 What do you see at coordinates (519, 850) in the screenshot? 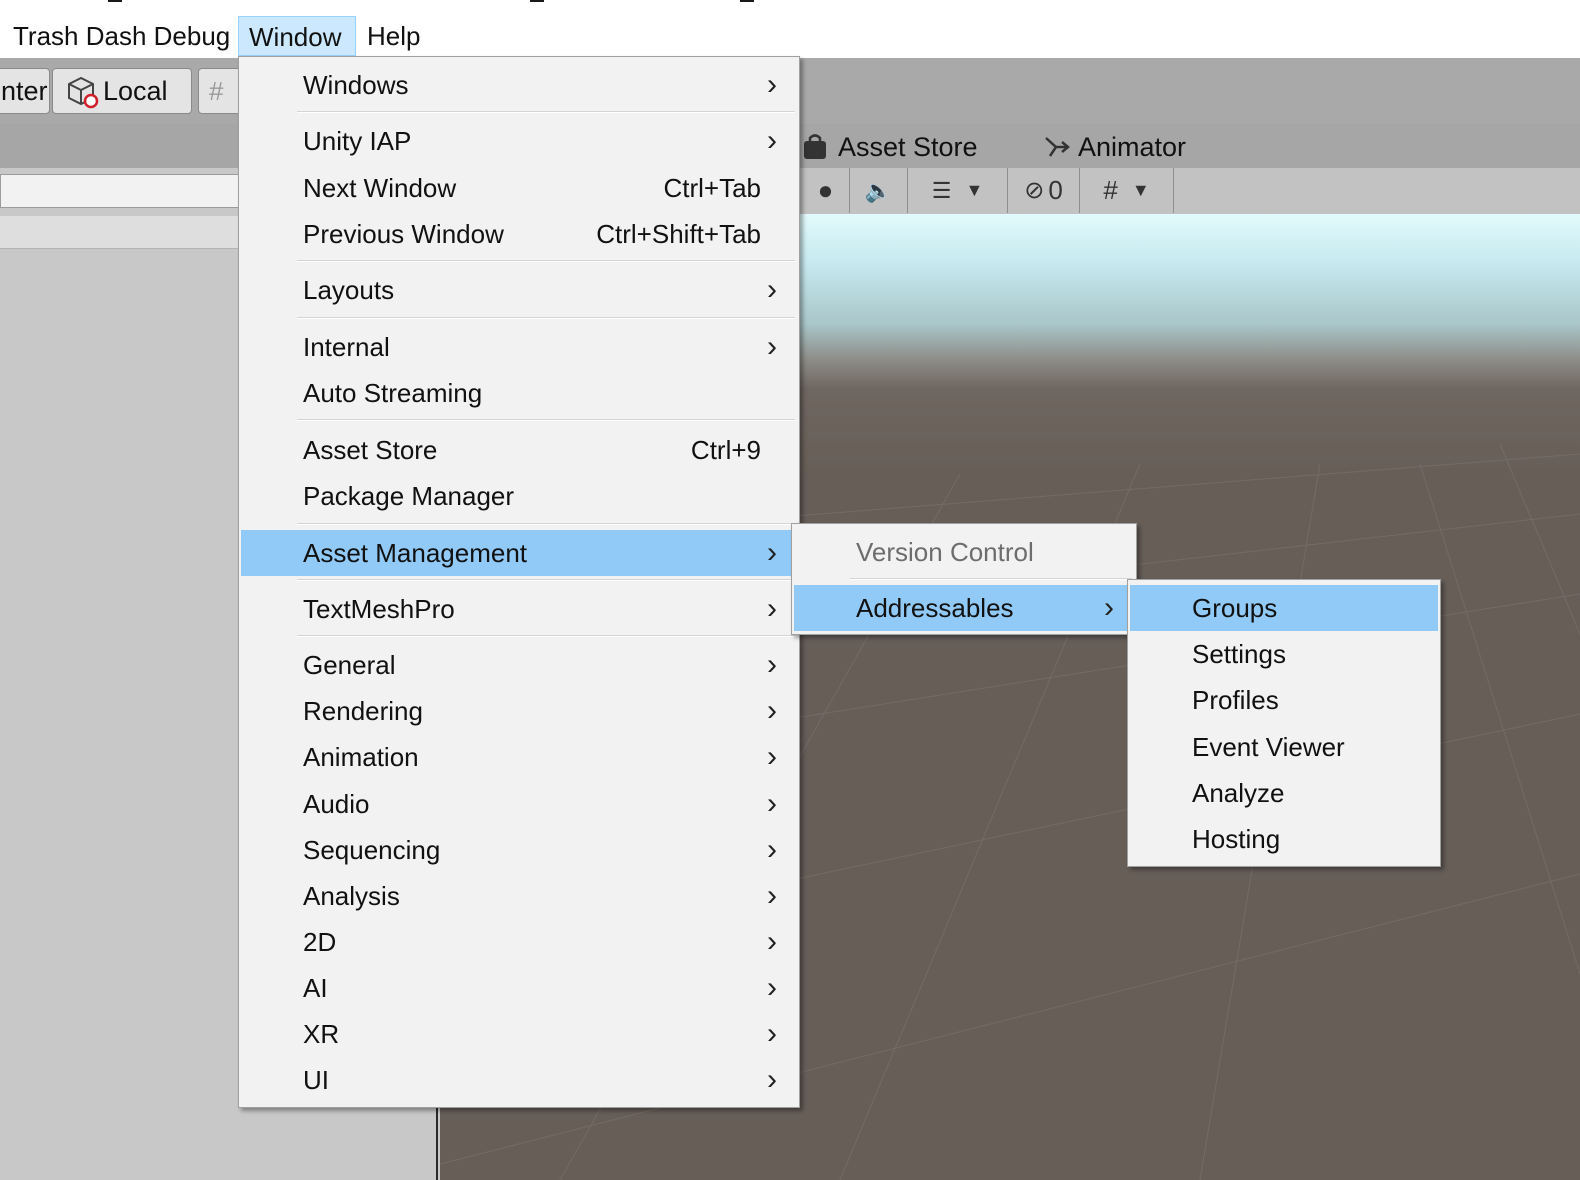
I see `menu-item-sequencing: Sequencing ›` at bounding box center [519, 850].